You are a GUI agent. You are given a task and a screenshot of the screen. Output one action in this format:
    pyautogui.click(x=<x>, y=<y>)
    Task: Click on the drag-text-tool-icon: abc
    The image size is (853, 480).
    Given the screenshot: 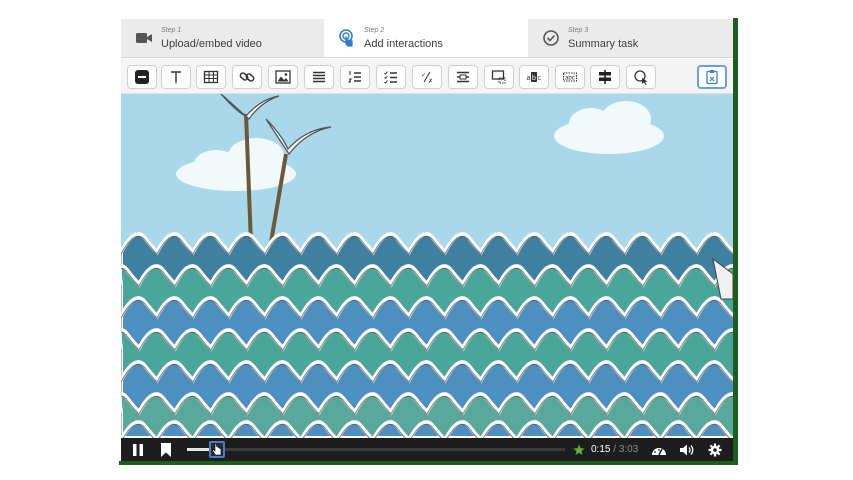 What is the action you would take?
    pyautogui.click(x=570, y=77)
    